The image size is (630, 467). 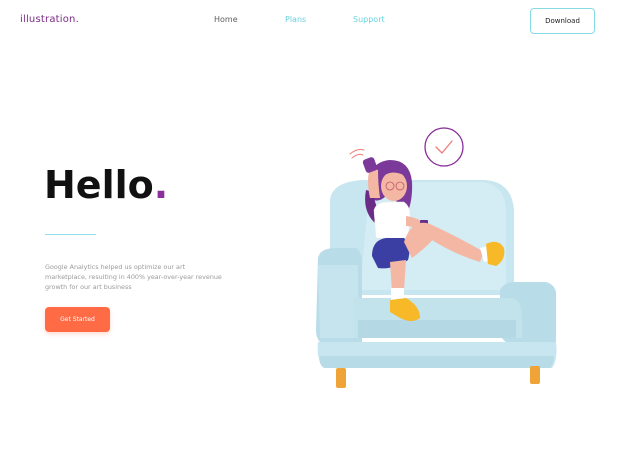 What do you see at coordinates (226, 19) in the screenshot?
I see `nav-home-link: Home` at bounding box center [226, 19].